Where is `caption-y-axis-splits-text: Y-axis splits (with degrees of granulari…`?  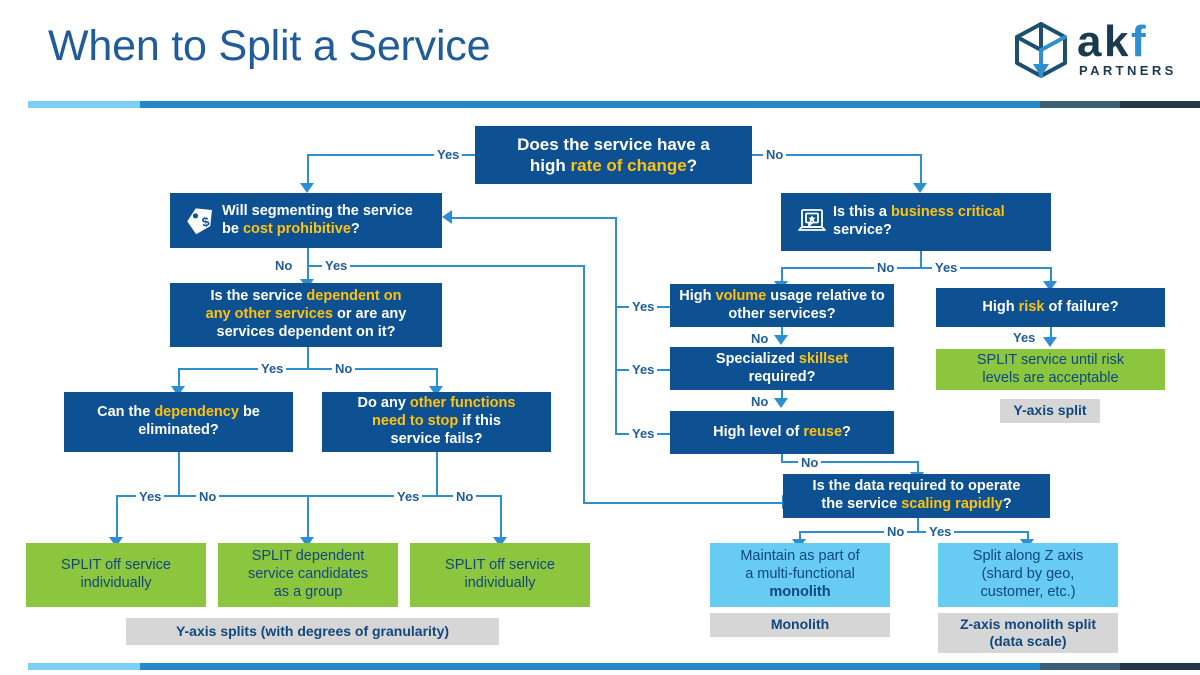
caption-y-axis-splits-text: Y-axis splits (with degrees of granulari… is located at coordinates (312, 630).